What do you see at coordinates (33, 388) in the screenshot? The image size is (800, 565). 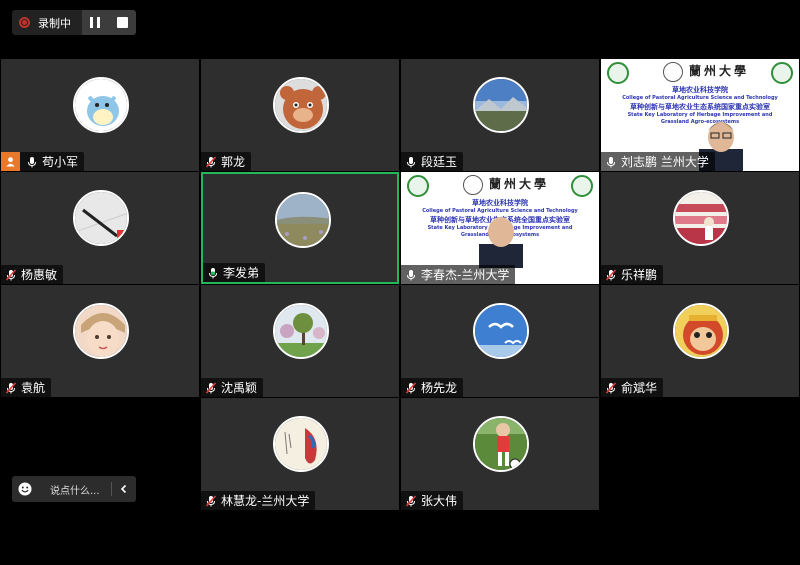 I see `participant-name: 袁航` at bounding box center [33, 388].